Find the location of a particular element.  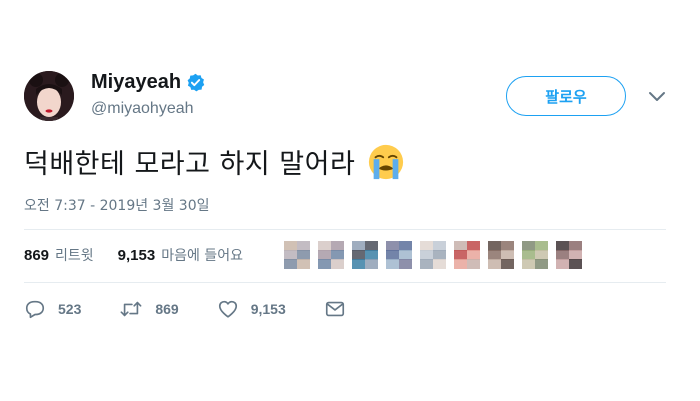

like-label: 마음에 들어요 is located at coordinates (202, 255).